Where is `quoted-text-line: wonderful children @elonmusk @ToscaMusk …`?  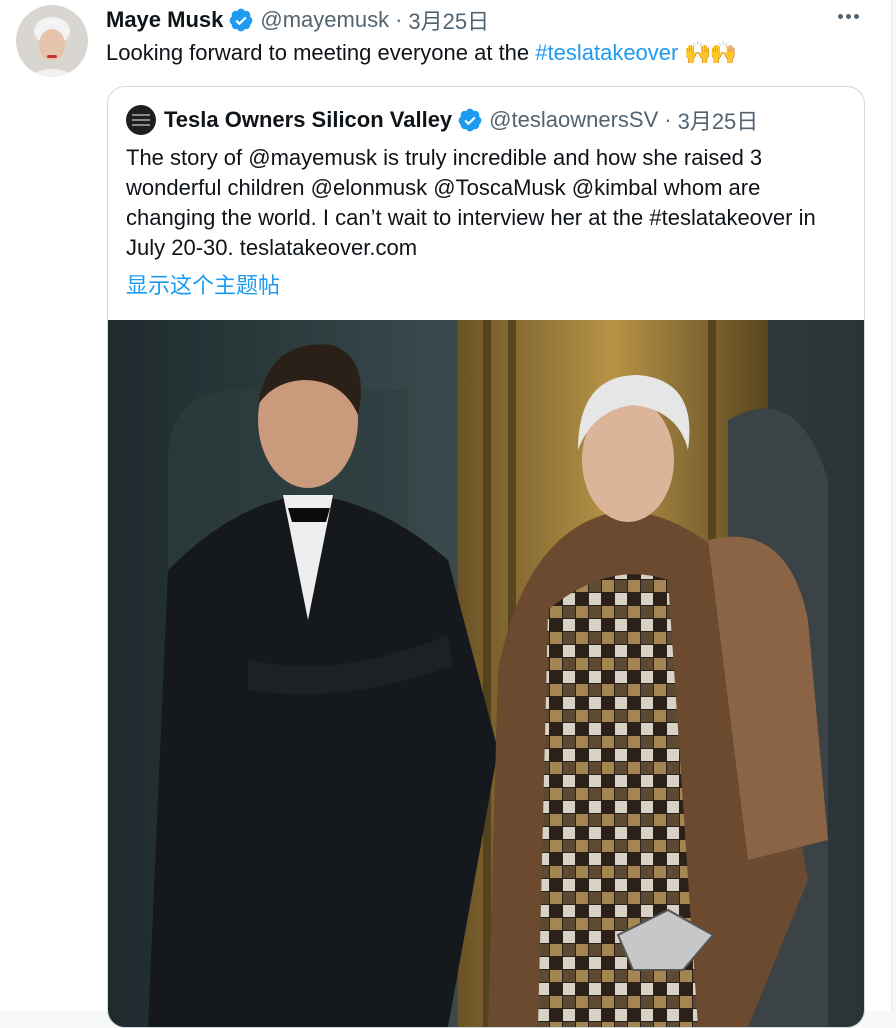 quoted-text-line: wonderful children @elonmusk @ToscaMusk … is located at coordinates (443, 187).